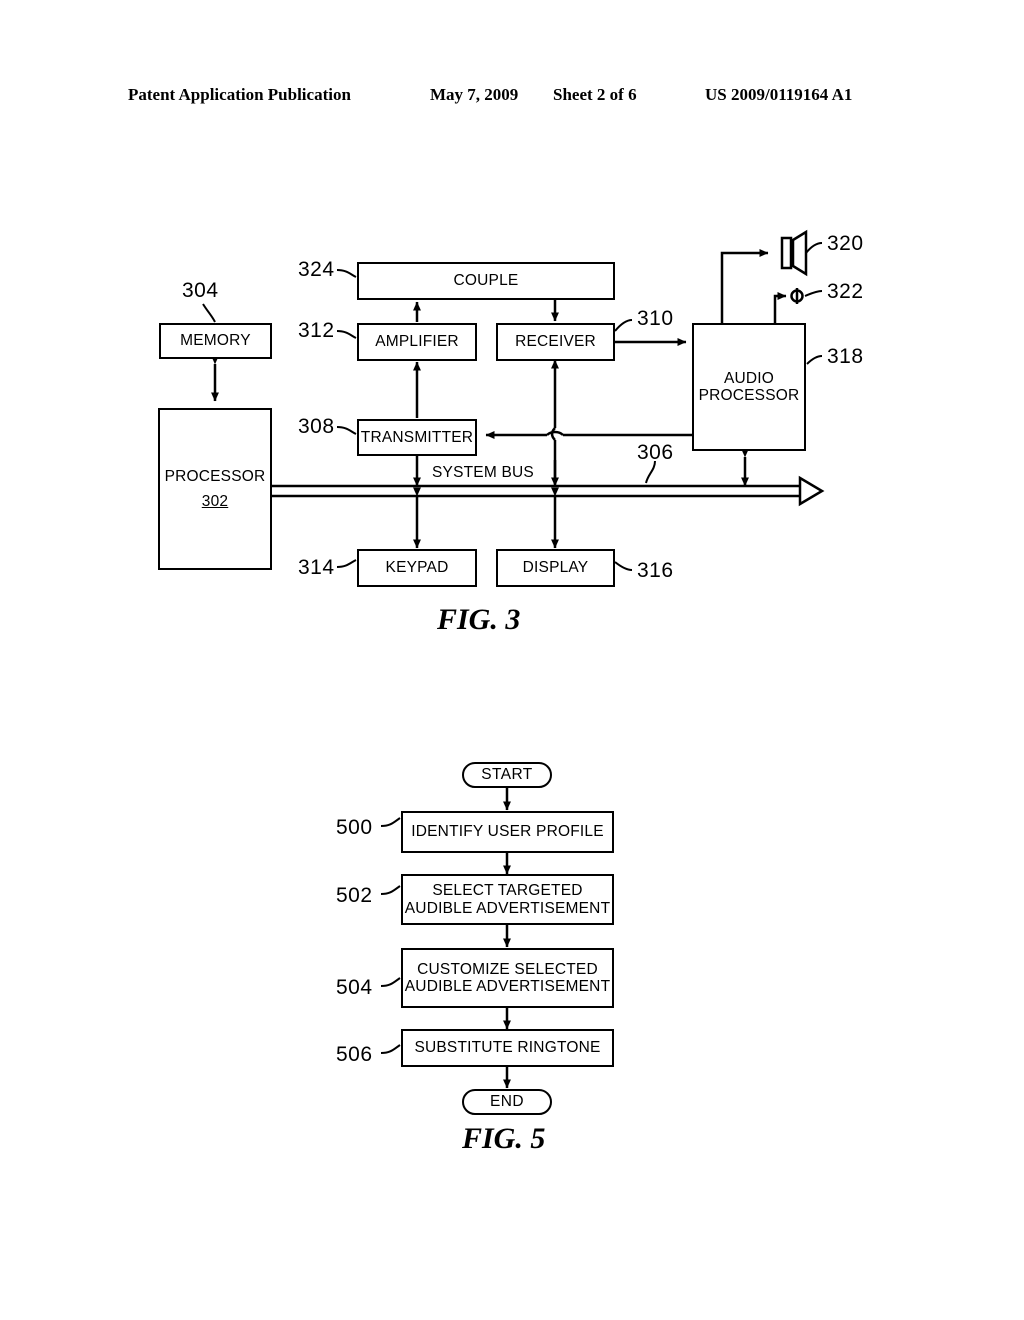 This screenshot has width=1024, height=1320. Describe the element at coordinates (215, 489) in the screenshot. I see `block-processor: PROCESSOR 302` at that location.